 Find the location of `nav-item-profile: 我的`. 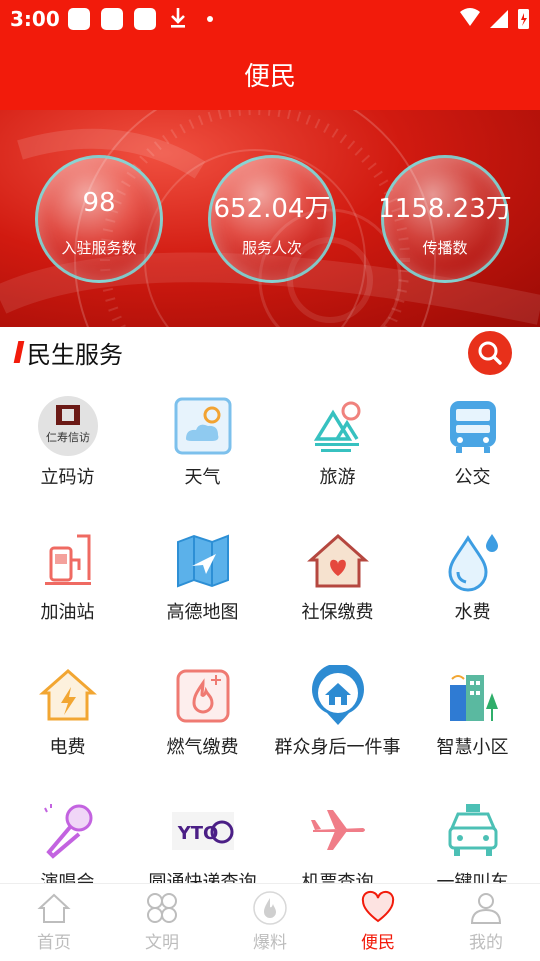

nav-item-profile: 我的 is located at coordinates (486, 922).